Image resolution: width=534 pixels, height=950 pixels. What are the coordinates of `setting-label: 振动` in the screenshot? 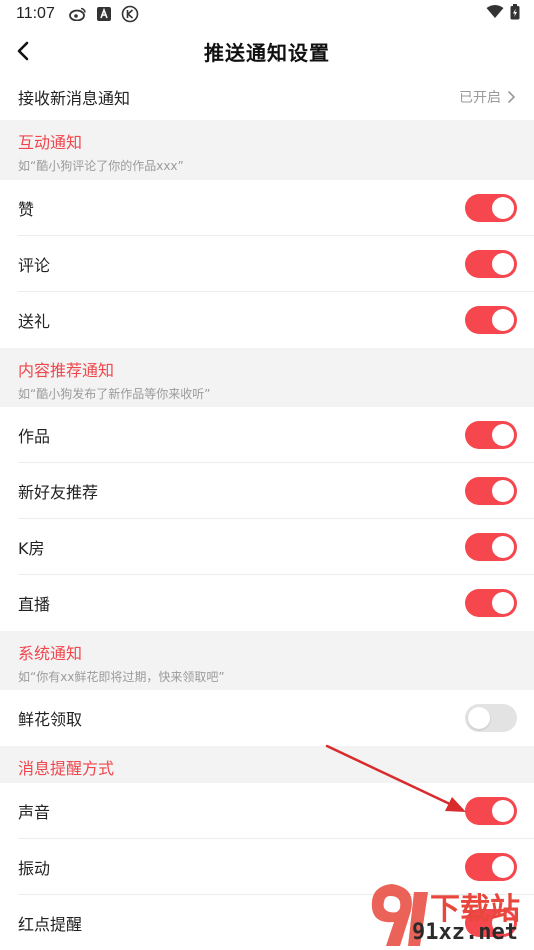 It's located at (34, 868).